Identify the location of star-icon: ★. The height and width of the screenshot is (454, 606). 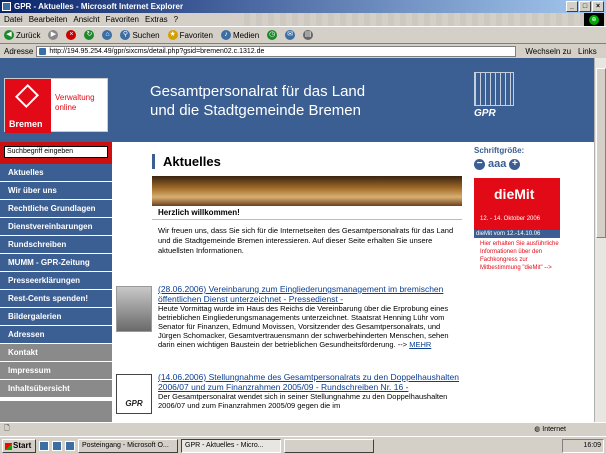
(172, 35).